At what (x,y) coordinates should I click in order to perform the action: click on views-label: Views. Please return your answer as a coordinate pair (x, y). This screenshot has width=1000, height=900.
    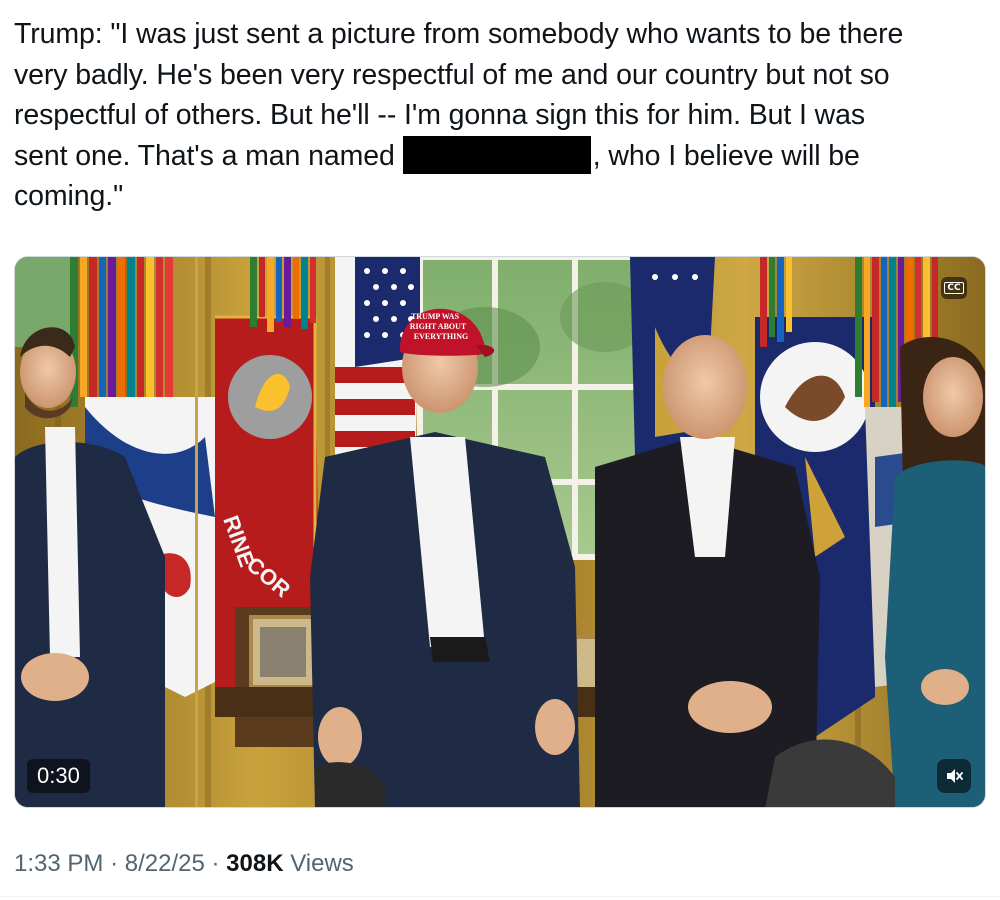
    Looking at the image, I should click on (322, 863).